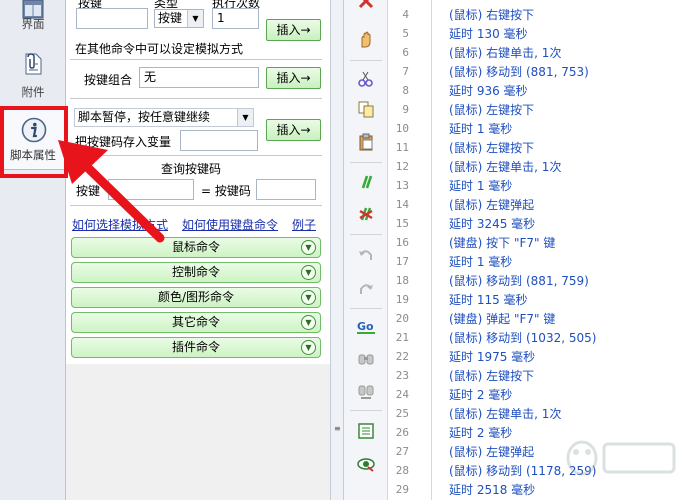 This screenshot has width=700, height=500. I want to click on document-attachment-icon, so click(33, 64).